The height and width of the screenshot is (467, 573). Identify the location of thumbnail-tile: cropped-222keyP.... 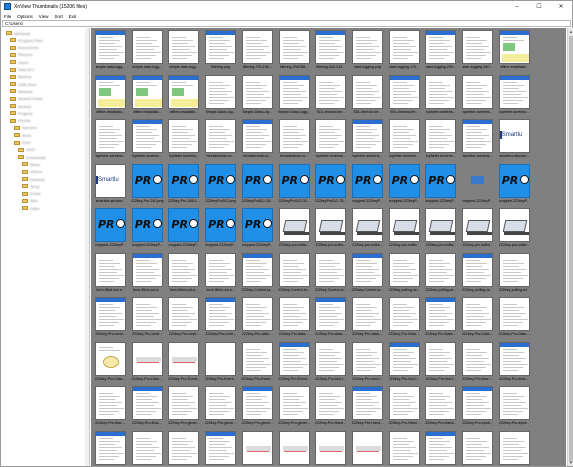
(477, 183).